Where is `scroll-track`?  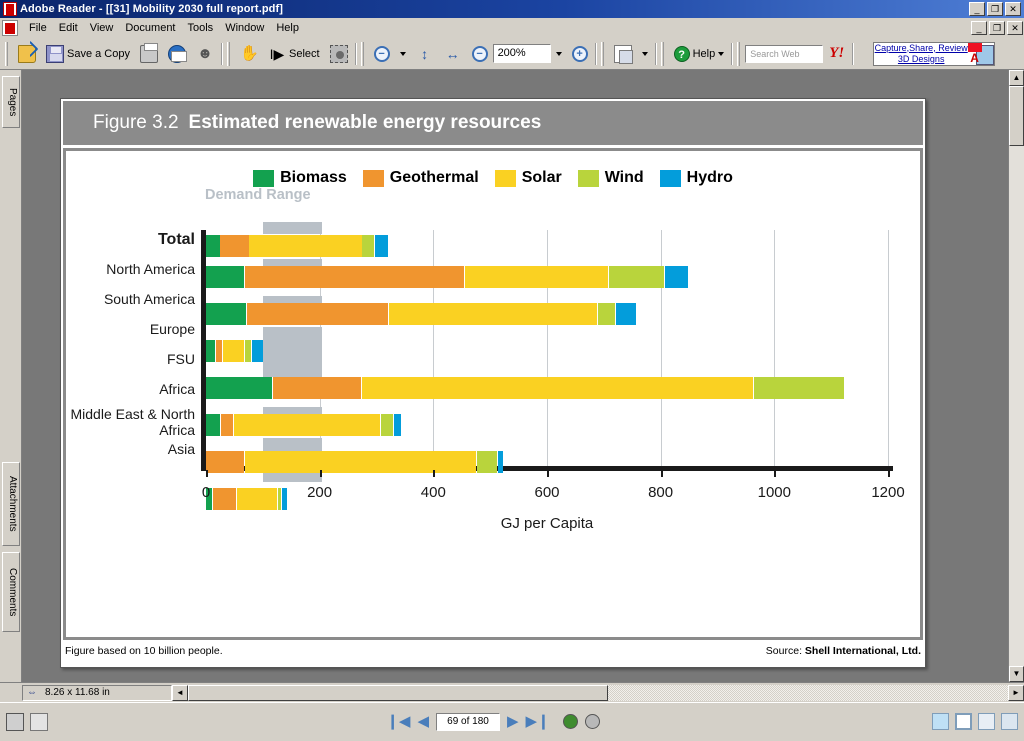 scroll-track is located at coordinates (1016, 376).